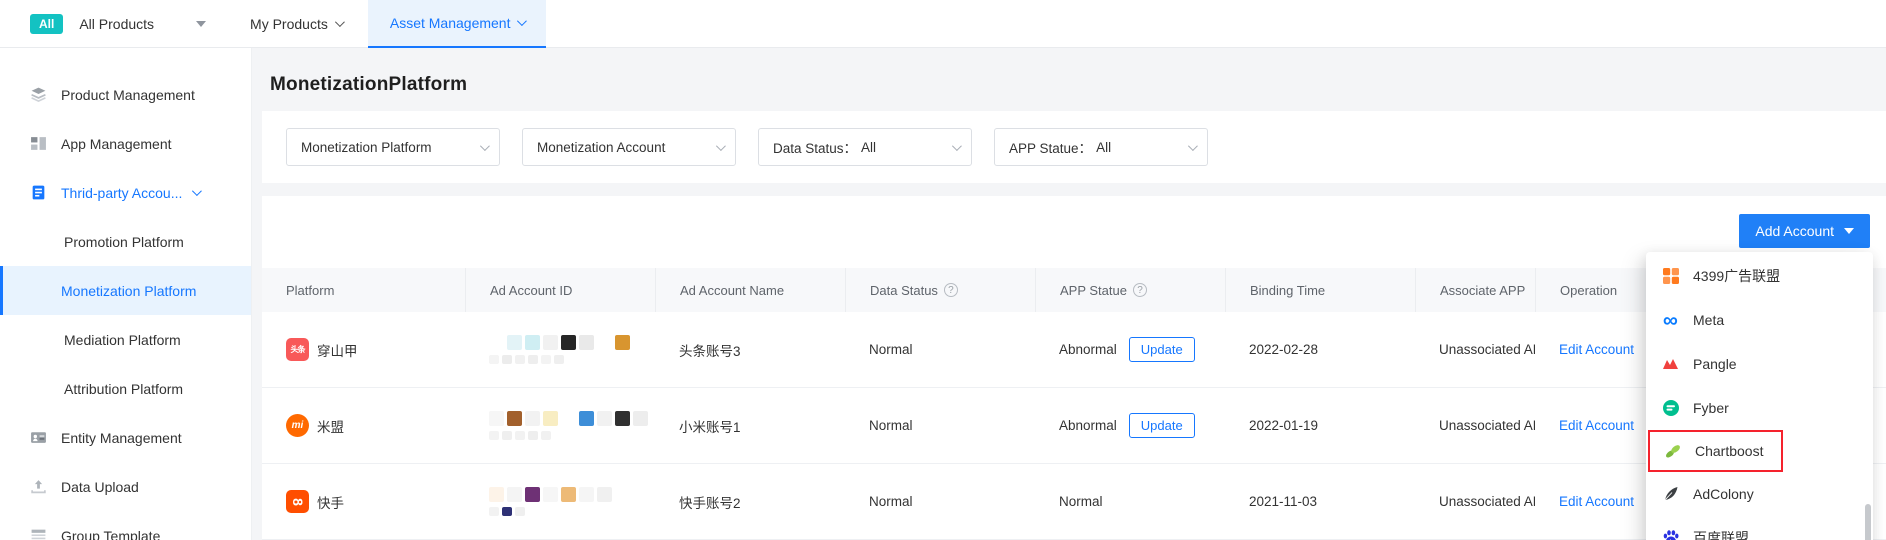 This screenshot has height=540, width=1886. Describe the element at coordinates (297, 24) in the screenshot. I see `nav-my-products: My Products` at that location.